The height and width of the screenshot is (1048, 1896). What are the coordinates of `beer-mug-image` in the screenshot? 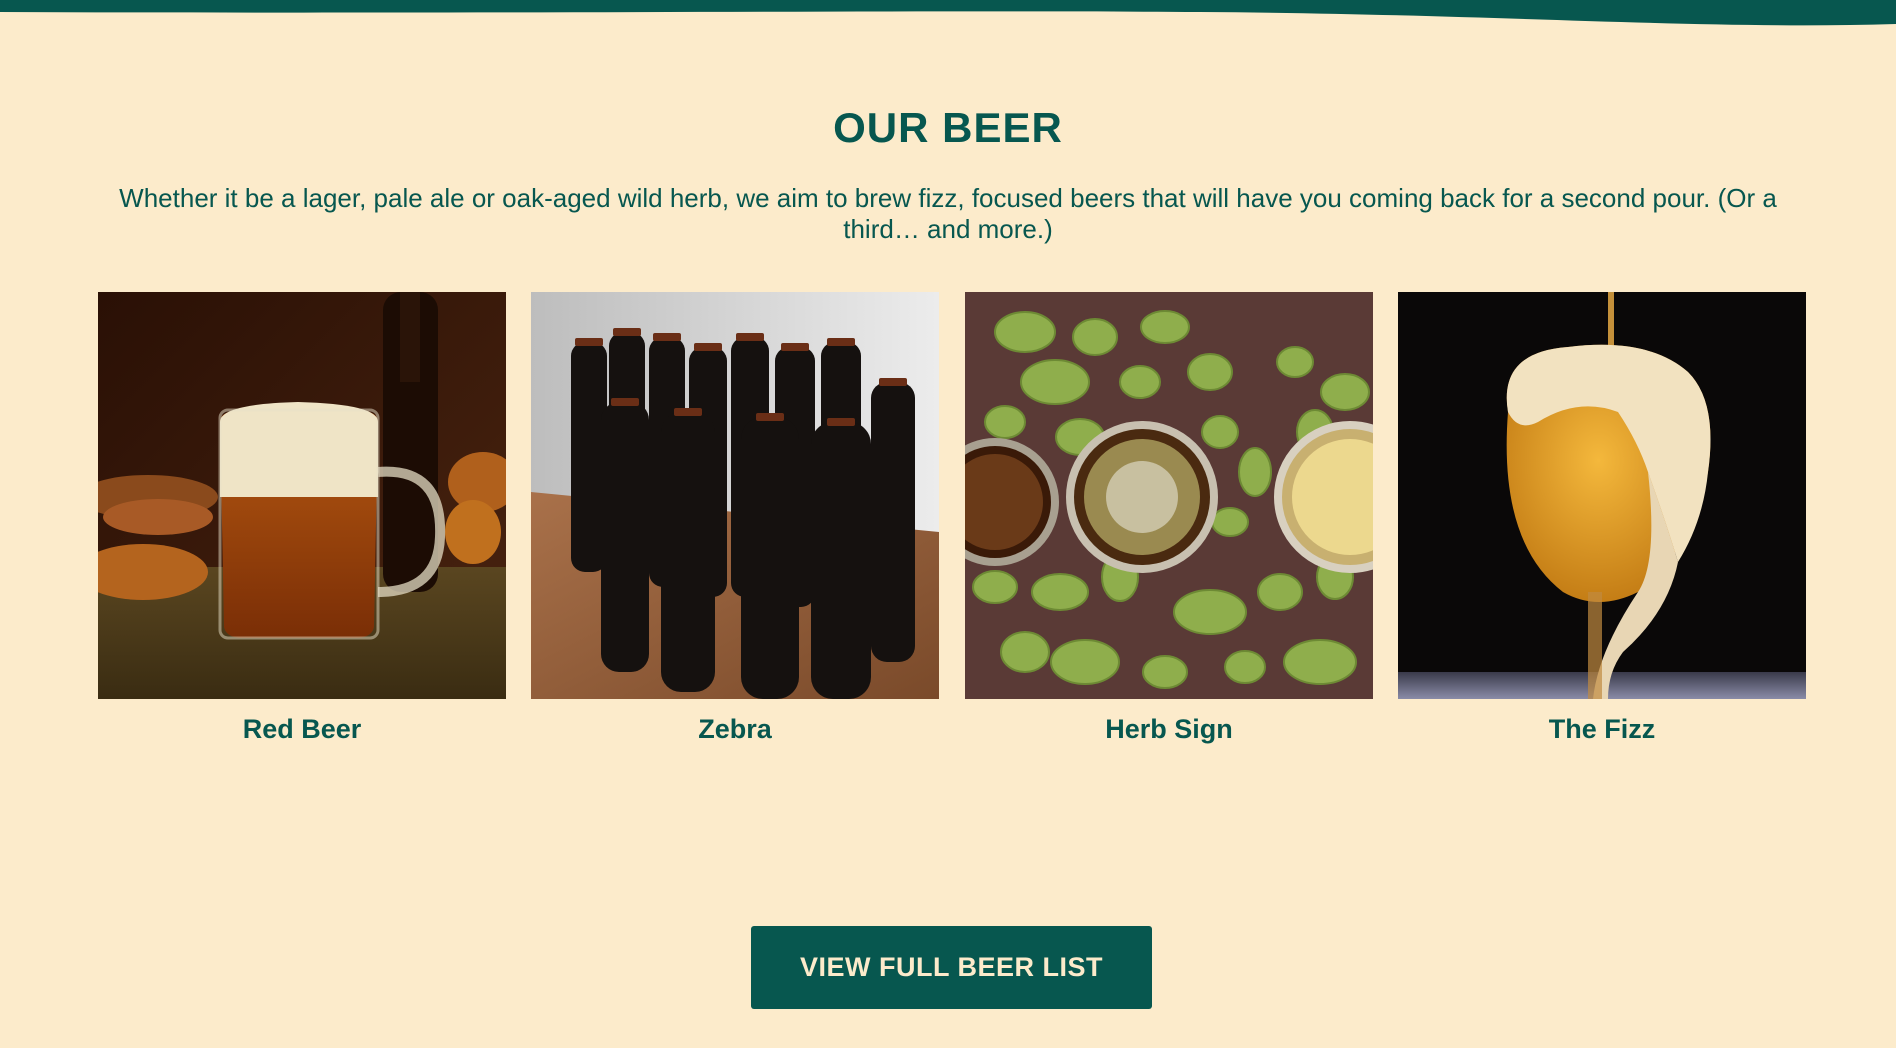 It's located at (302, 495).